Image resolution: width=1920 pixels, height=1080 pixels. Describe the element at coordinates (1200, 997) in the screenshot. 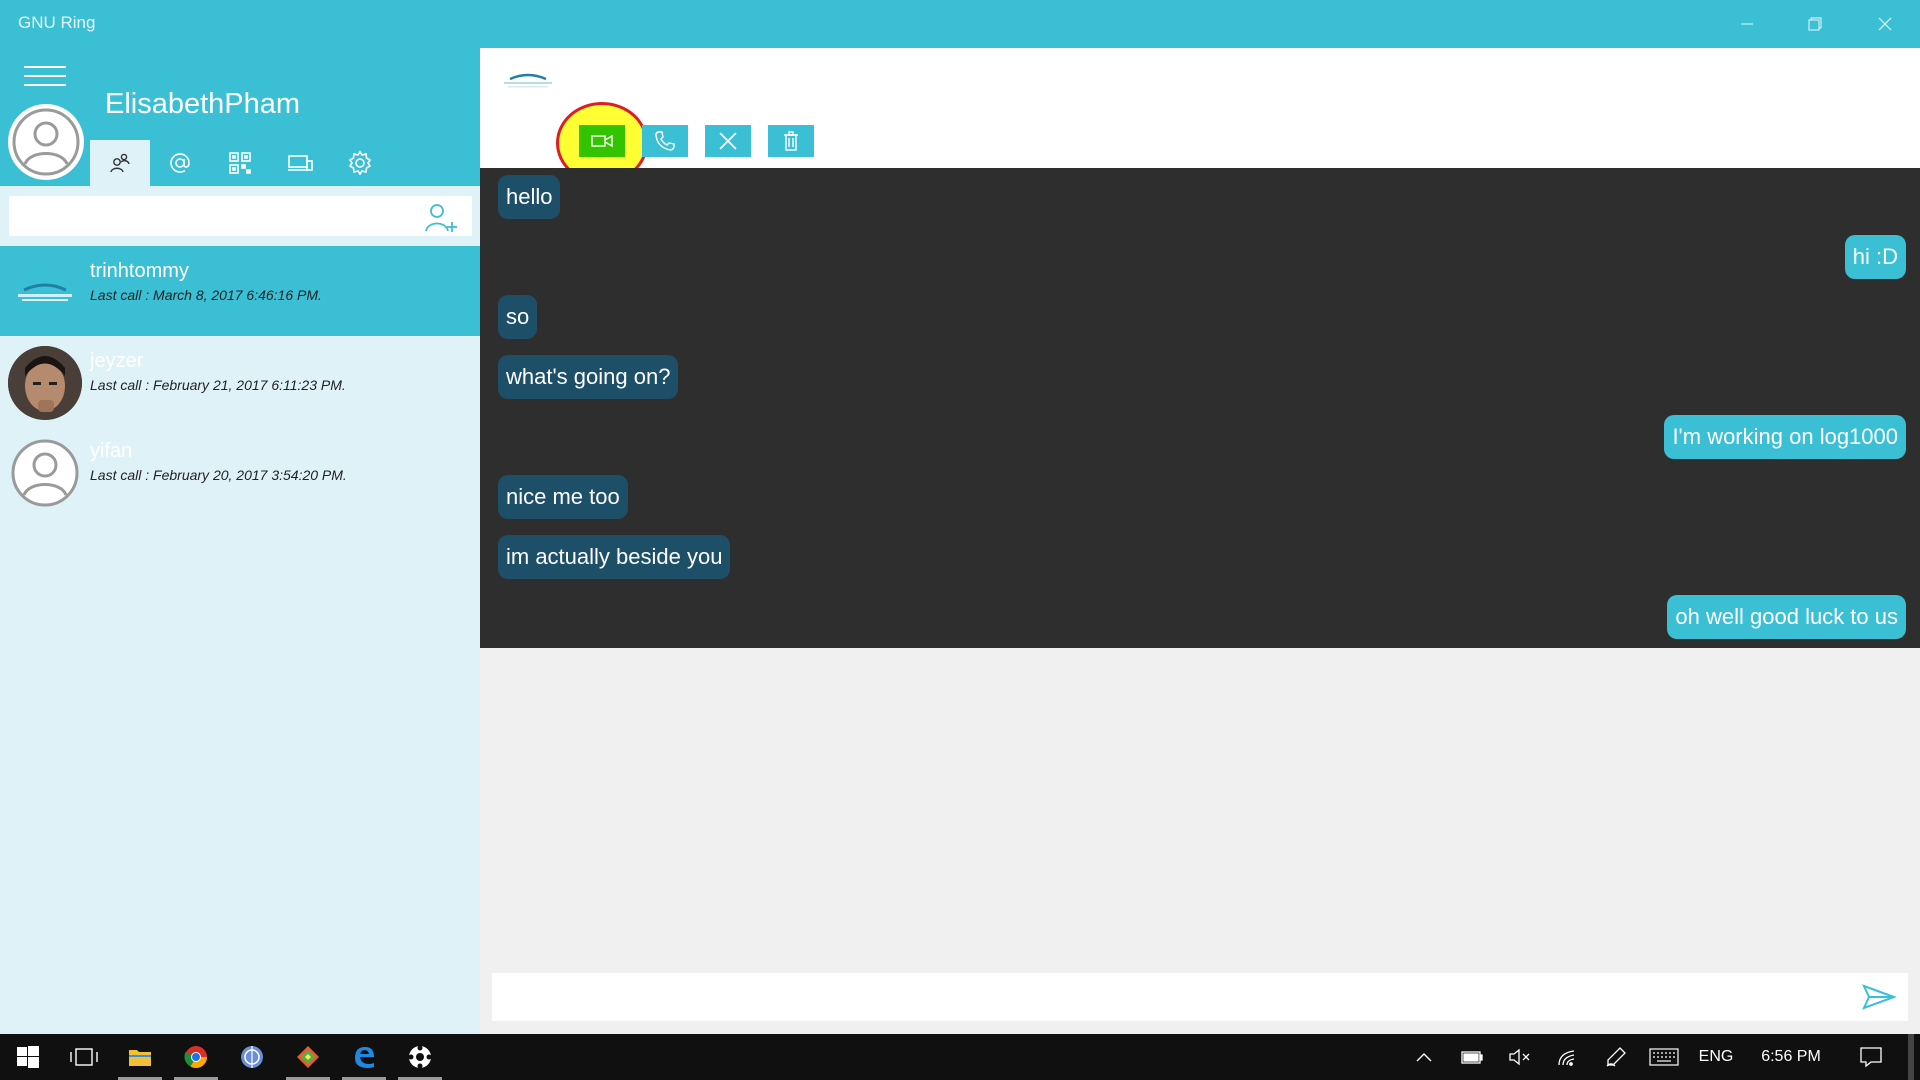

I see `message-input` at that location.